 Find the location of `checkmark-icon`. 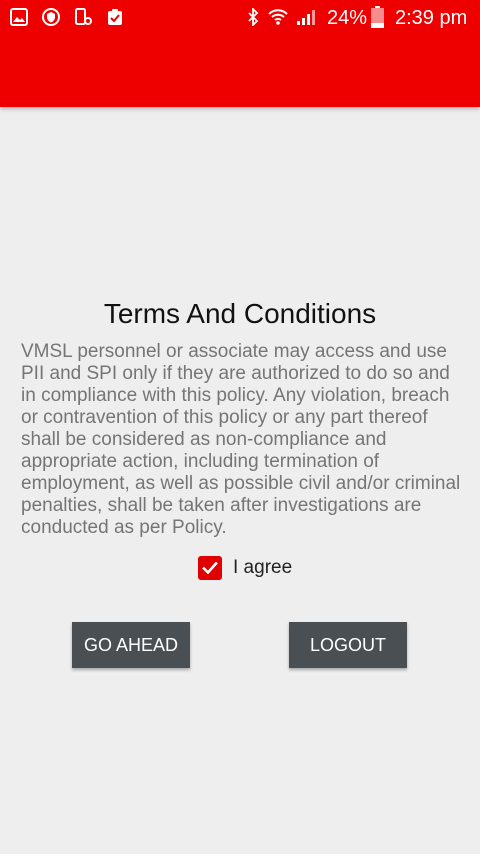

checkmark-icon is located at coordinates (210, 568).